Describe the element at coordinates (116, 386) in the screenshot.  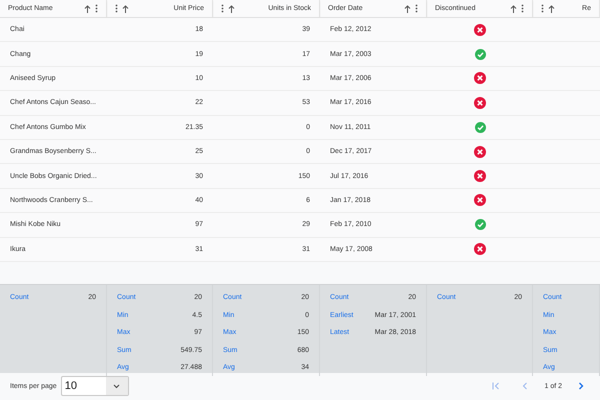
I see `chevron-down-icon` at that location.